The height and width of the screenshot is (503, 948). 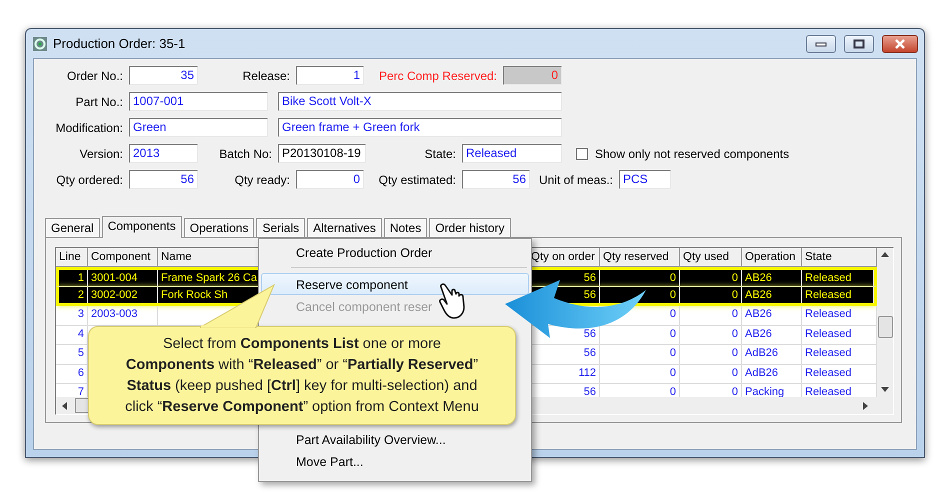 What do you see at coordinates (73, 278) in the screenshot?
I see `table-cell: 1` at bounding box center [73, 278].